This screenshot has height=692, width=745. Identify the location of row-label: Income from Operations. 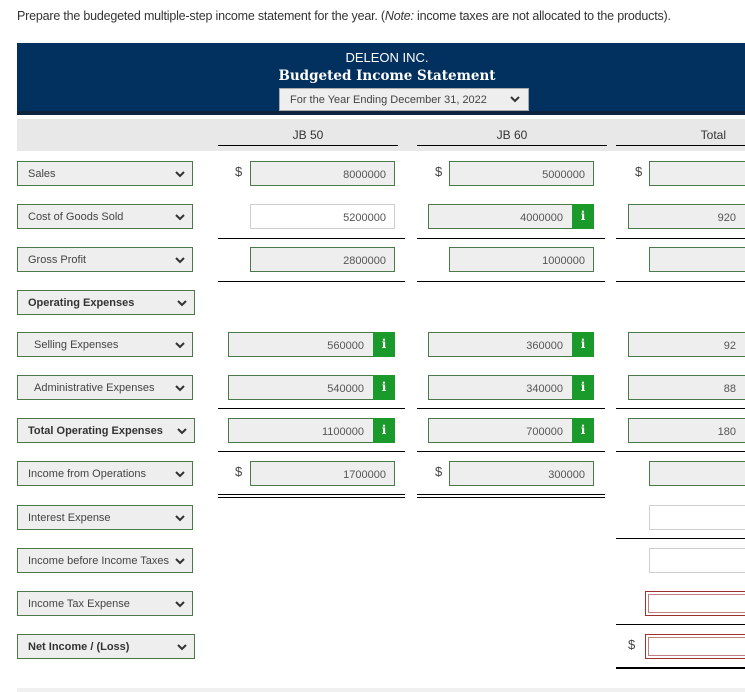
(87, 474).